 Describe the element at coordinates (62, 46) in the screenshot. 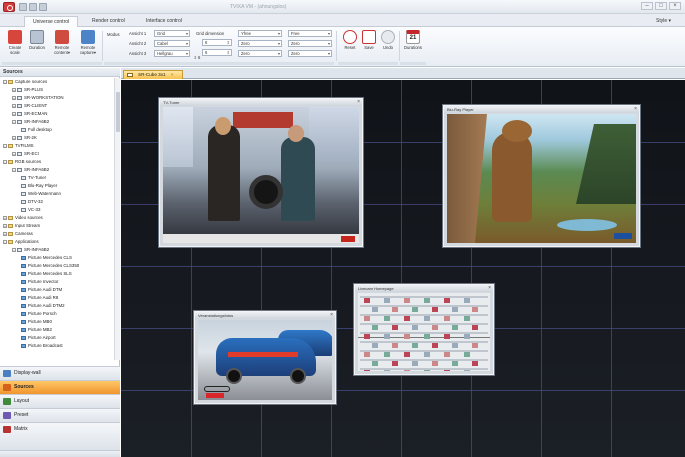

I see `remote-content-button: Remote content▾` at that location.